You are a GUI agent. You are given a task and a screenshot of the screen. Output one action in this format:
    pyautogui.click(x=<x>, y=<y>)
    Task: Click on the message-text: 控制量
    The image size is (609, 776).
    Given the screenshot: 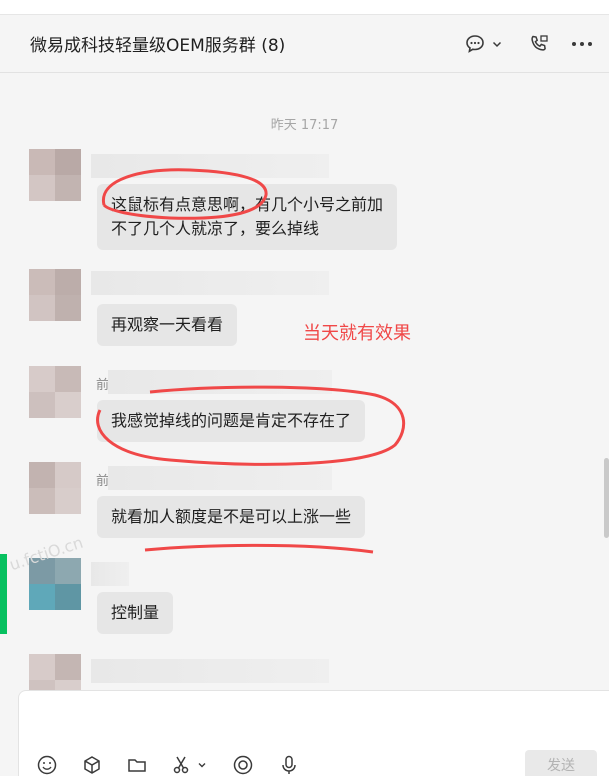 What is the action you would take?
    pyautogui.click(x=135, y=612)
    